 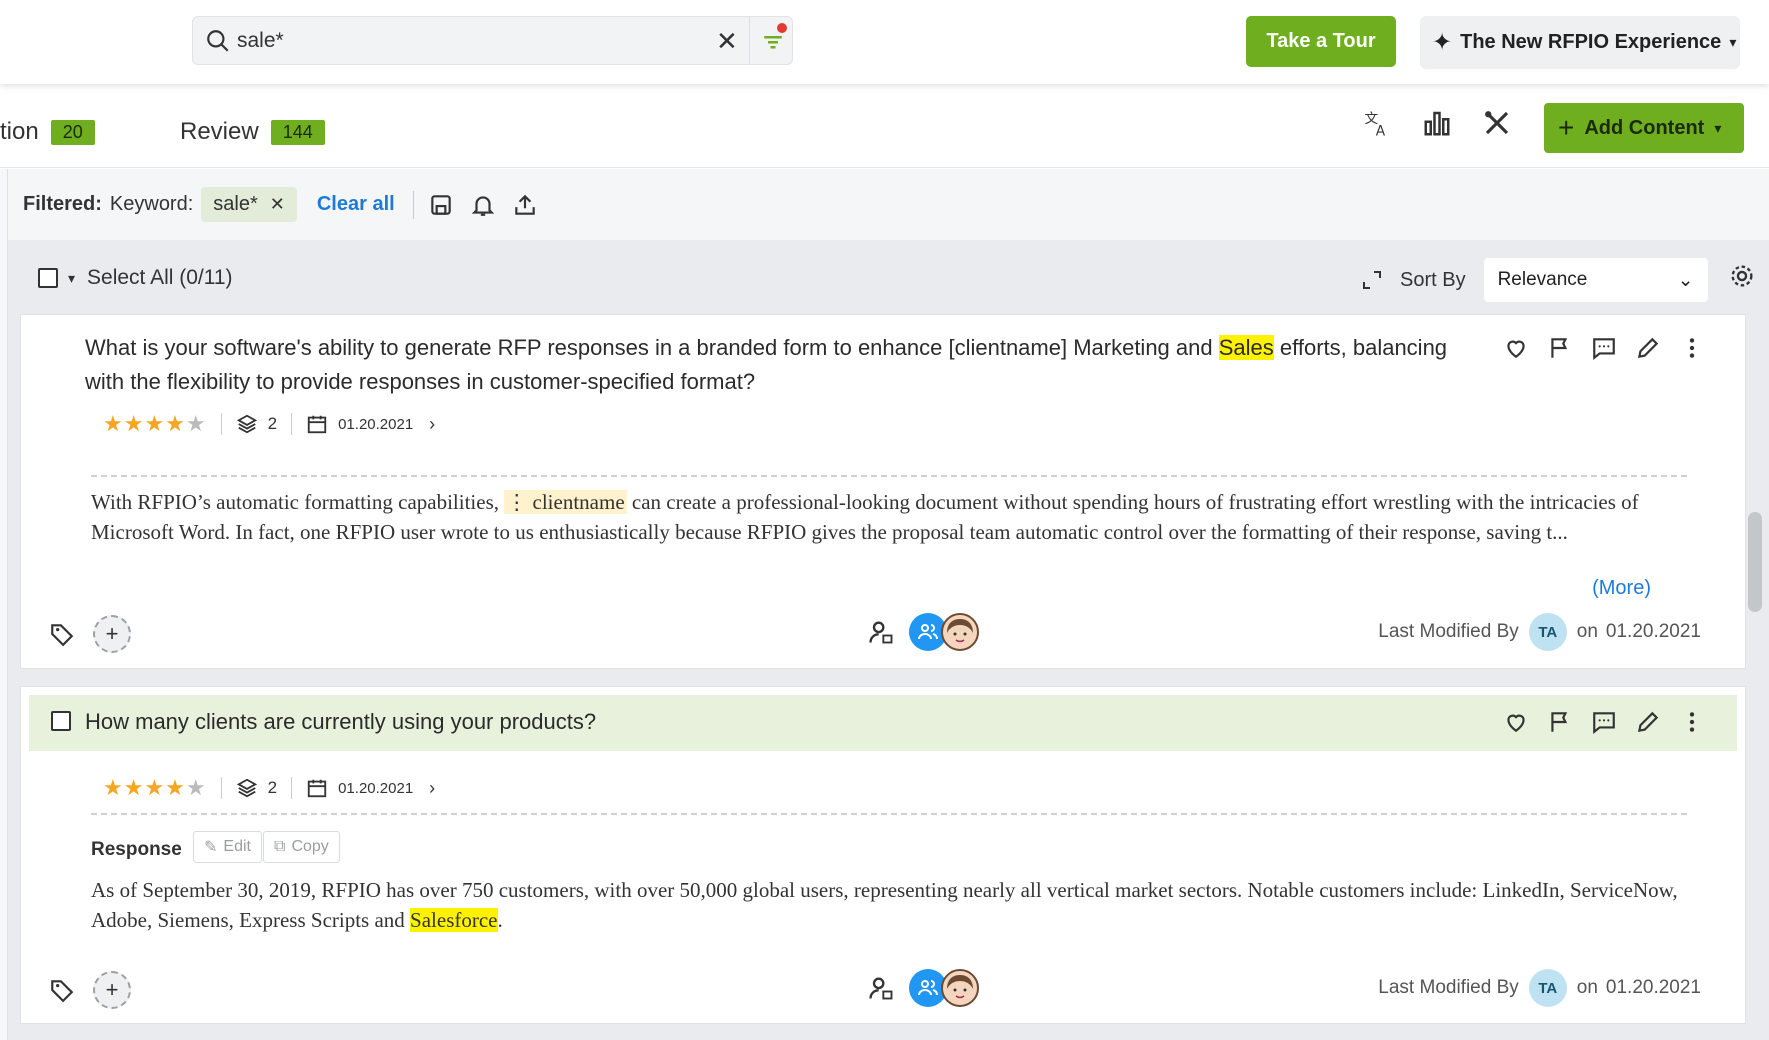 I want to click on select-all-checkbox, so click(x=48, y=278).